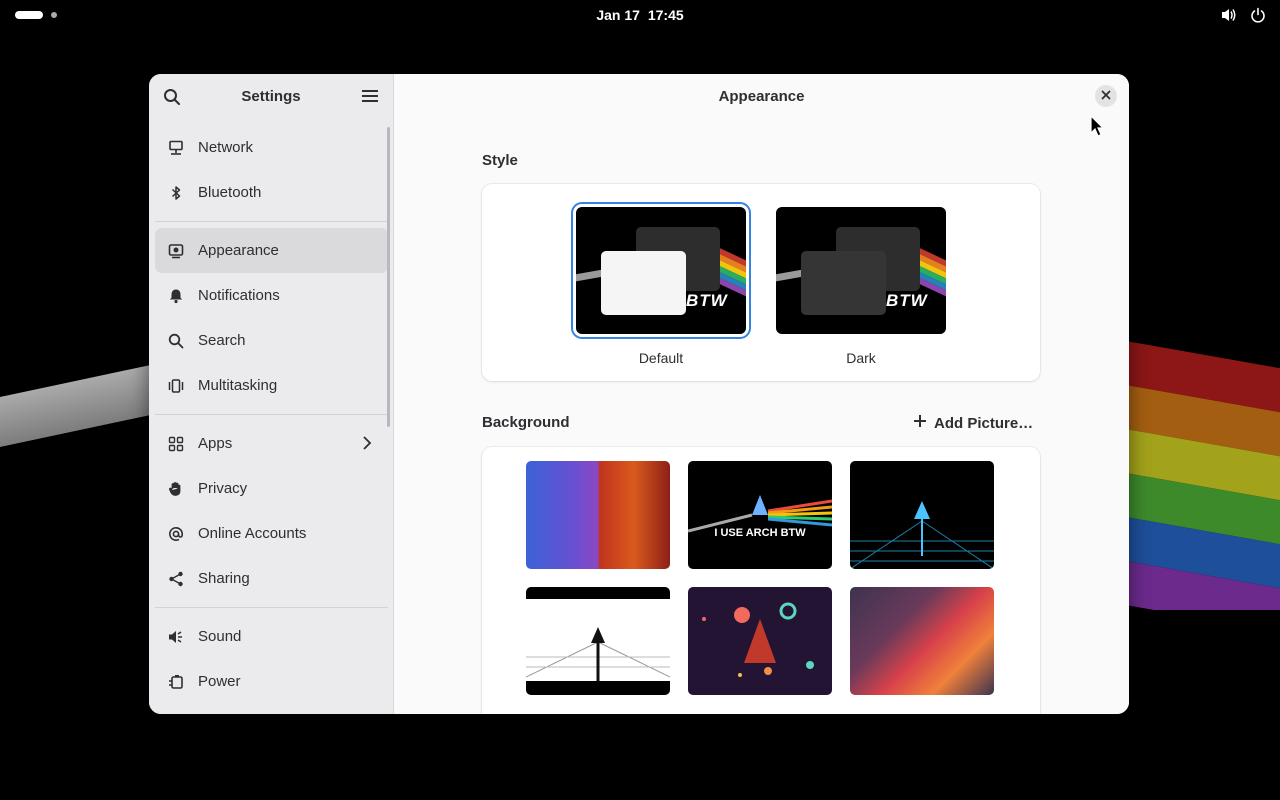 Image resolution: width=1280 pixels, height=800 pixels. Describe the element at coordinates (271, 578) in the screenshot. I see `sidebar-item-sharing: Sharing` at that location.